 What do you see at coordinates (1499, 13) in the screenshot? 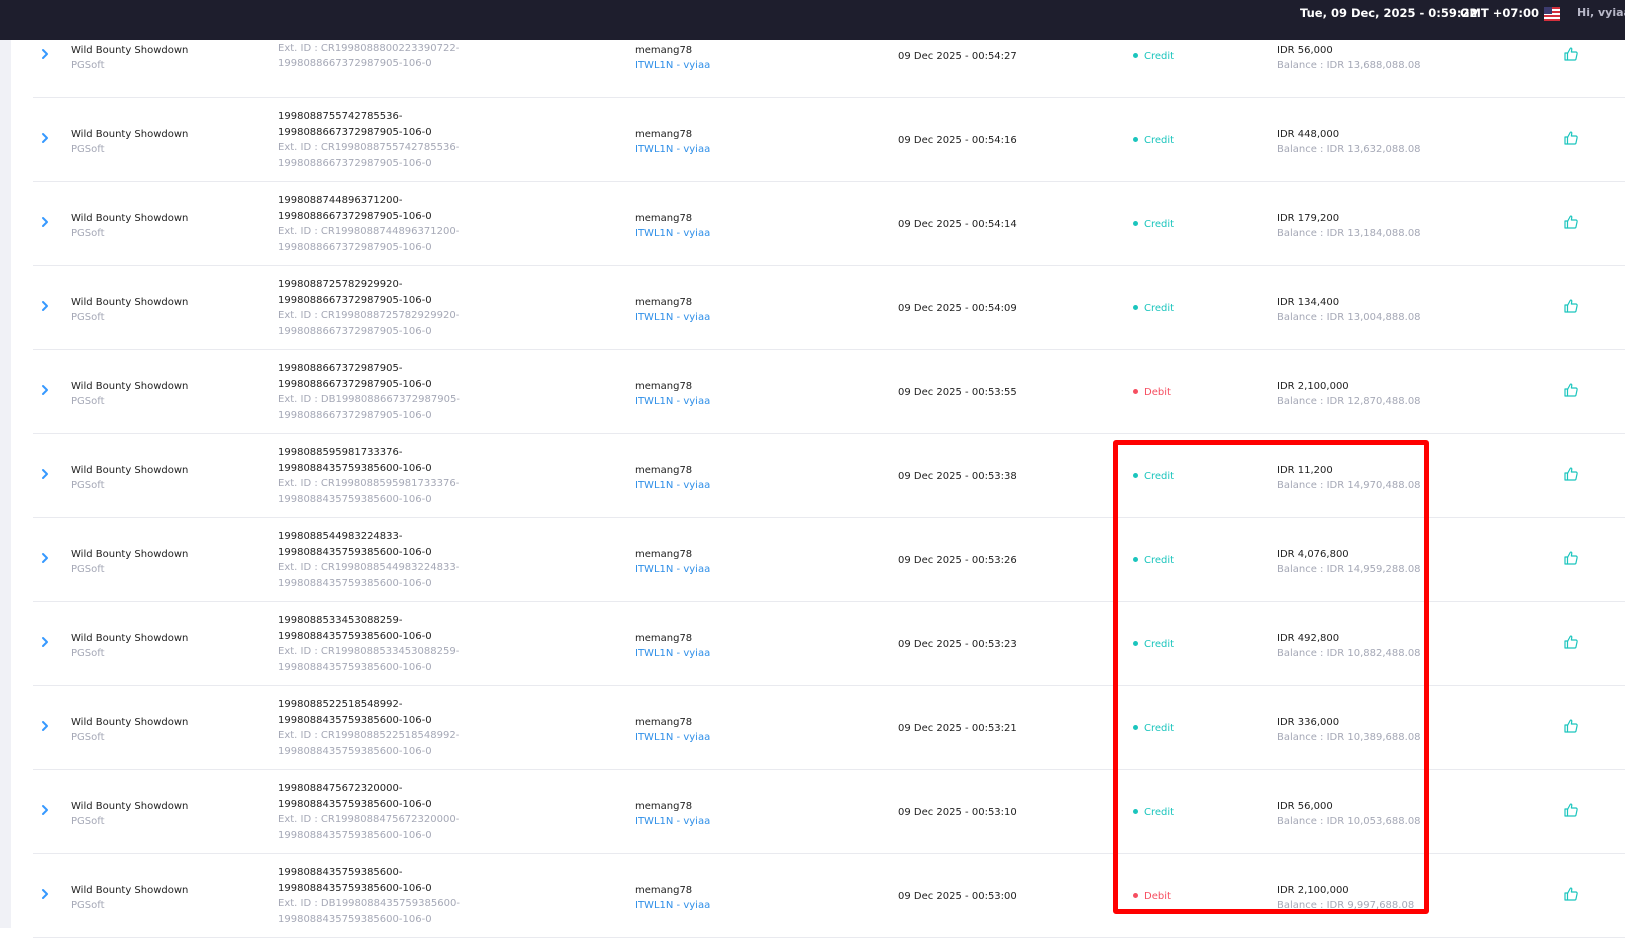
I see `timezone-label: GMT +07:00` at bounding box center [1499, 13].